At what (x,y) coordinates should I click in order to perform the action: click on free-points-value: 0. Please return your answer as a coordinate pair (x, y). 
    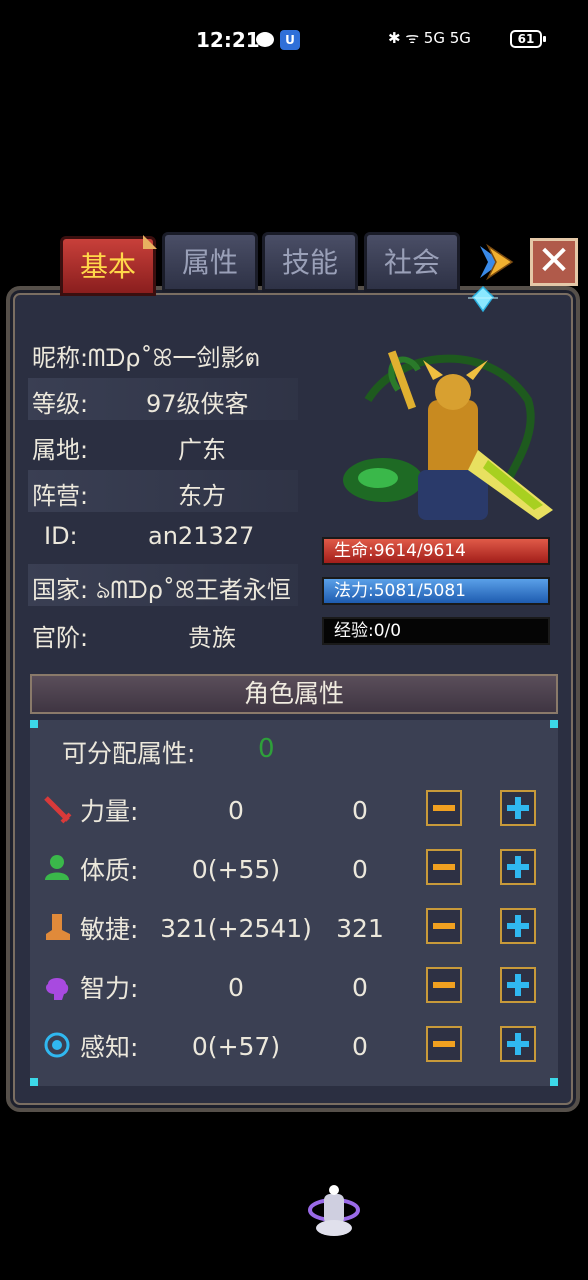
    Looking at the image, I should click on (266, 749).